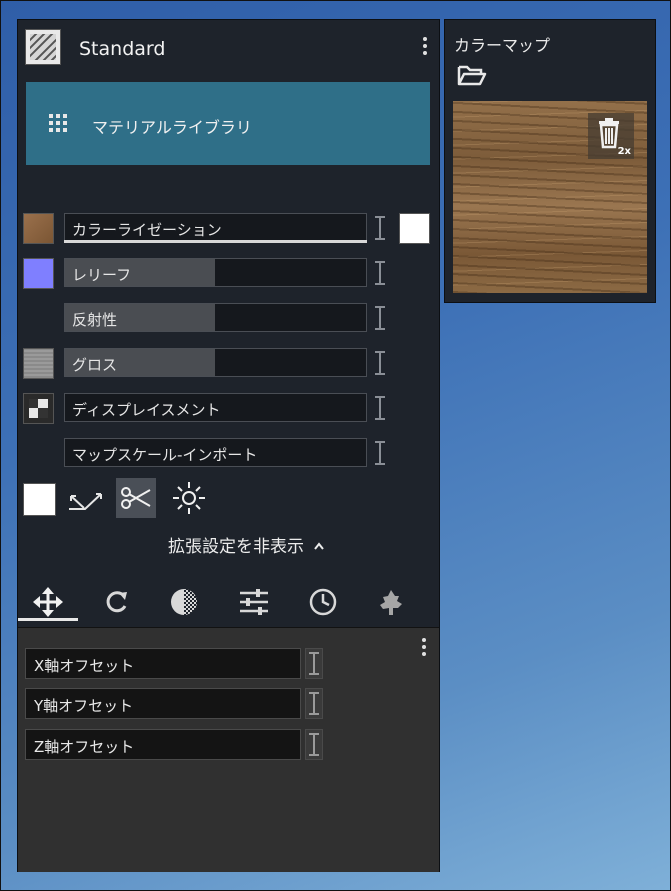  What do you see at coordinates (215, 241) in the screenshot?
I see `colorization-slider` at bounding box center [215, 241].